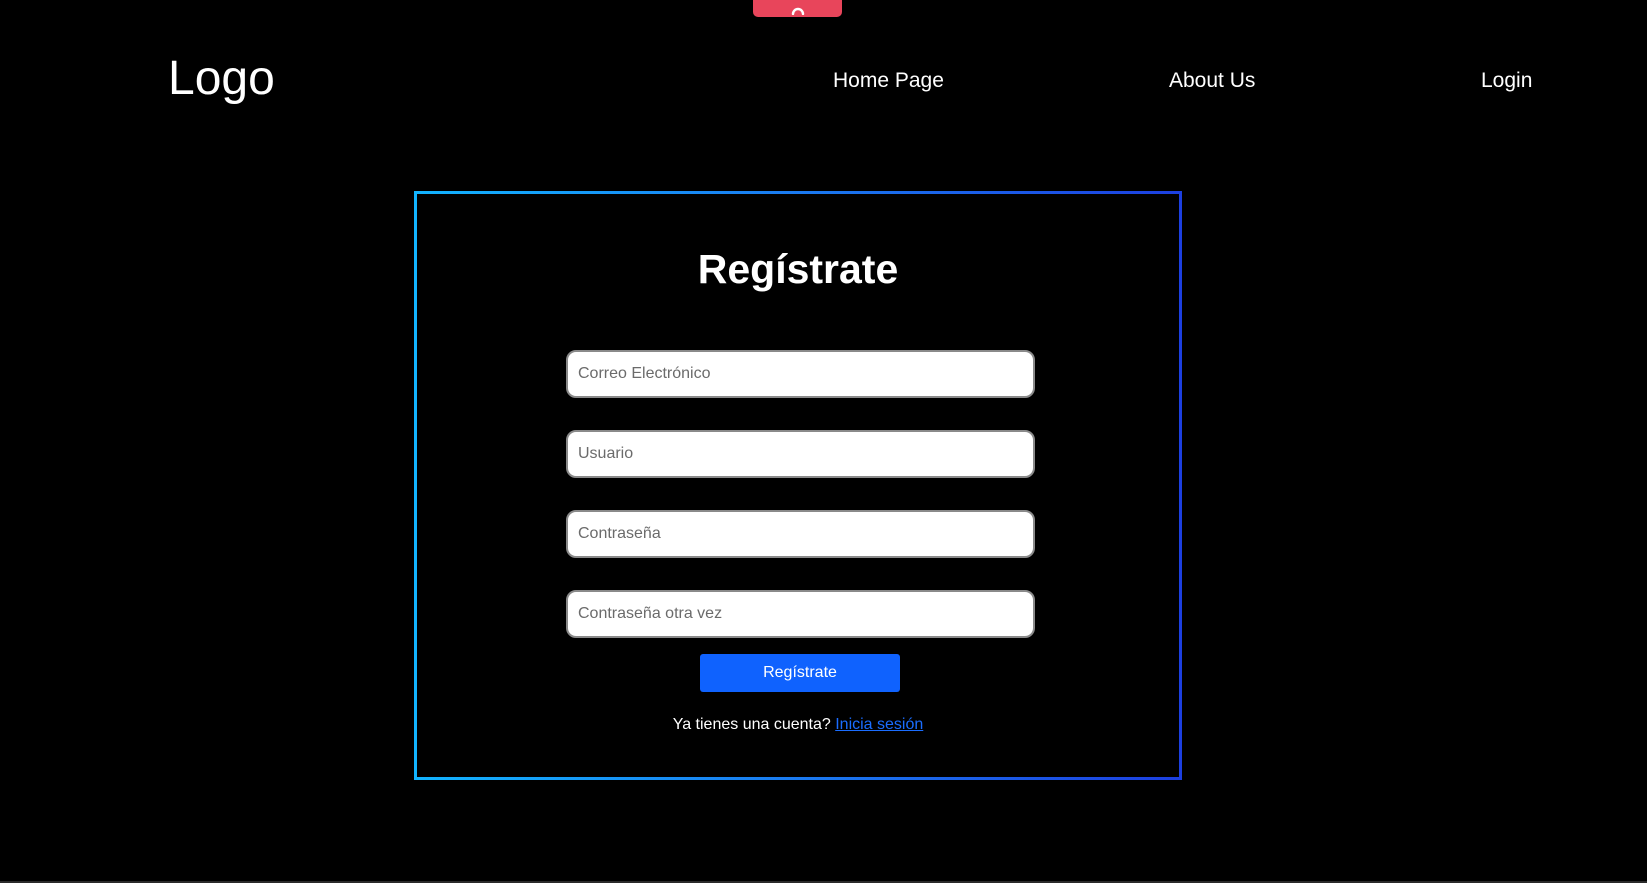 The height and width of the screenshot is (883, 1647). What do you see at coordinates (800, 374) in the screenshot?
I see `email-field` at bounding box center [800, 374].